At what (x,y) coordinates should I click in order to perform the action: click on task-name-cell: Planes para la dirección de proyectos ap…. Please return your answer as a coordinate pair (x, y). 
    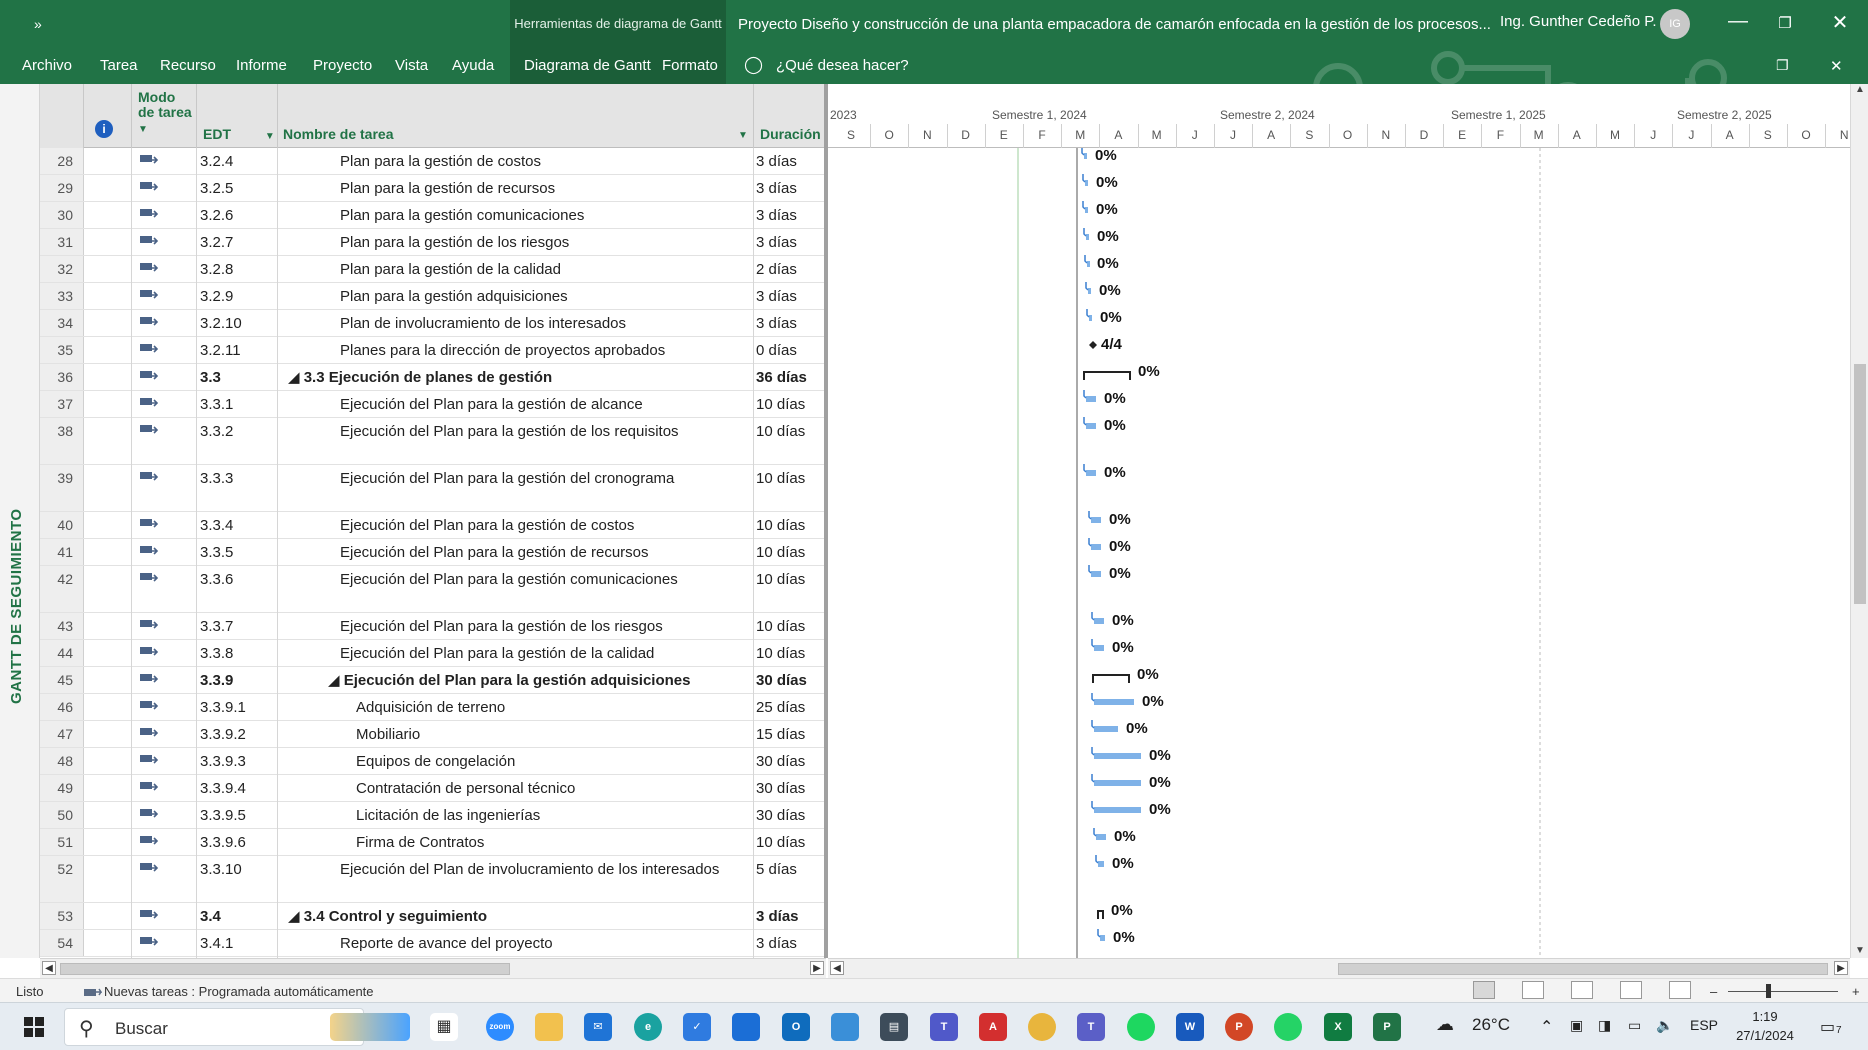
    Looking at the image, I should click on (502, 350).